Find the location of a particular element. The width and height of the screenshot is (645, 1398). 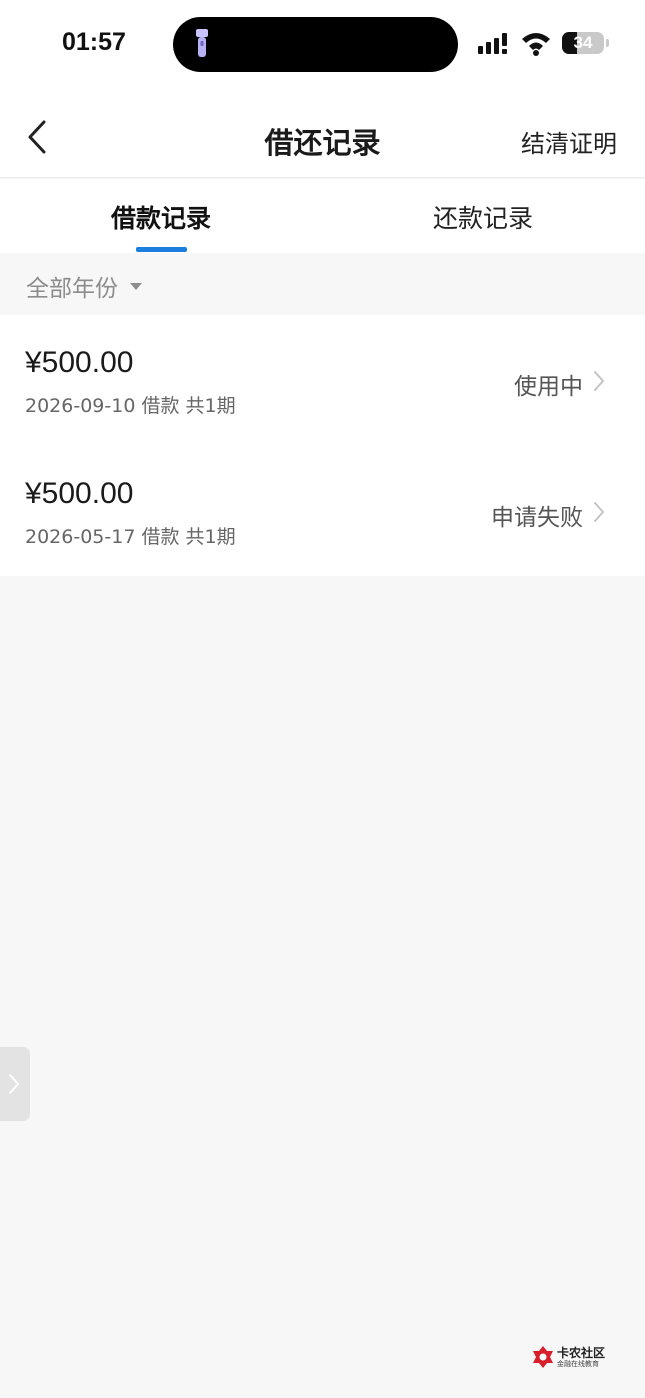

record-tabs: 借款记录 还款记录 is located at coordinates (322, 216).